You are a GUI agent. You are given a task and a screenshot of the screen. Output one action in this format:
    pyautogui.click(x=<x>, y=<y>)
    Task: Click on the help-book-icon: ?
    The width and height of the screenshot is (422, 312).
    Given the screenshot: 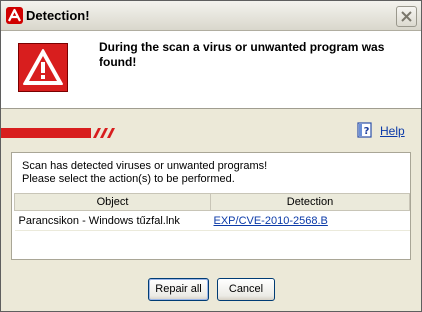 What is the action you would take?
    pyautogui.click(x=365, y=130)
    